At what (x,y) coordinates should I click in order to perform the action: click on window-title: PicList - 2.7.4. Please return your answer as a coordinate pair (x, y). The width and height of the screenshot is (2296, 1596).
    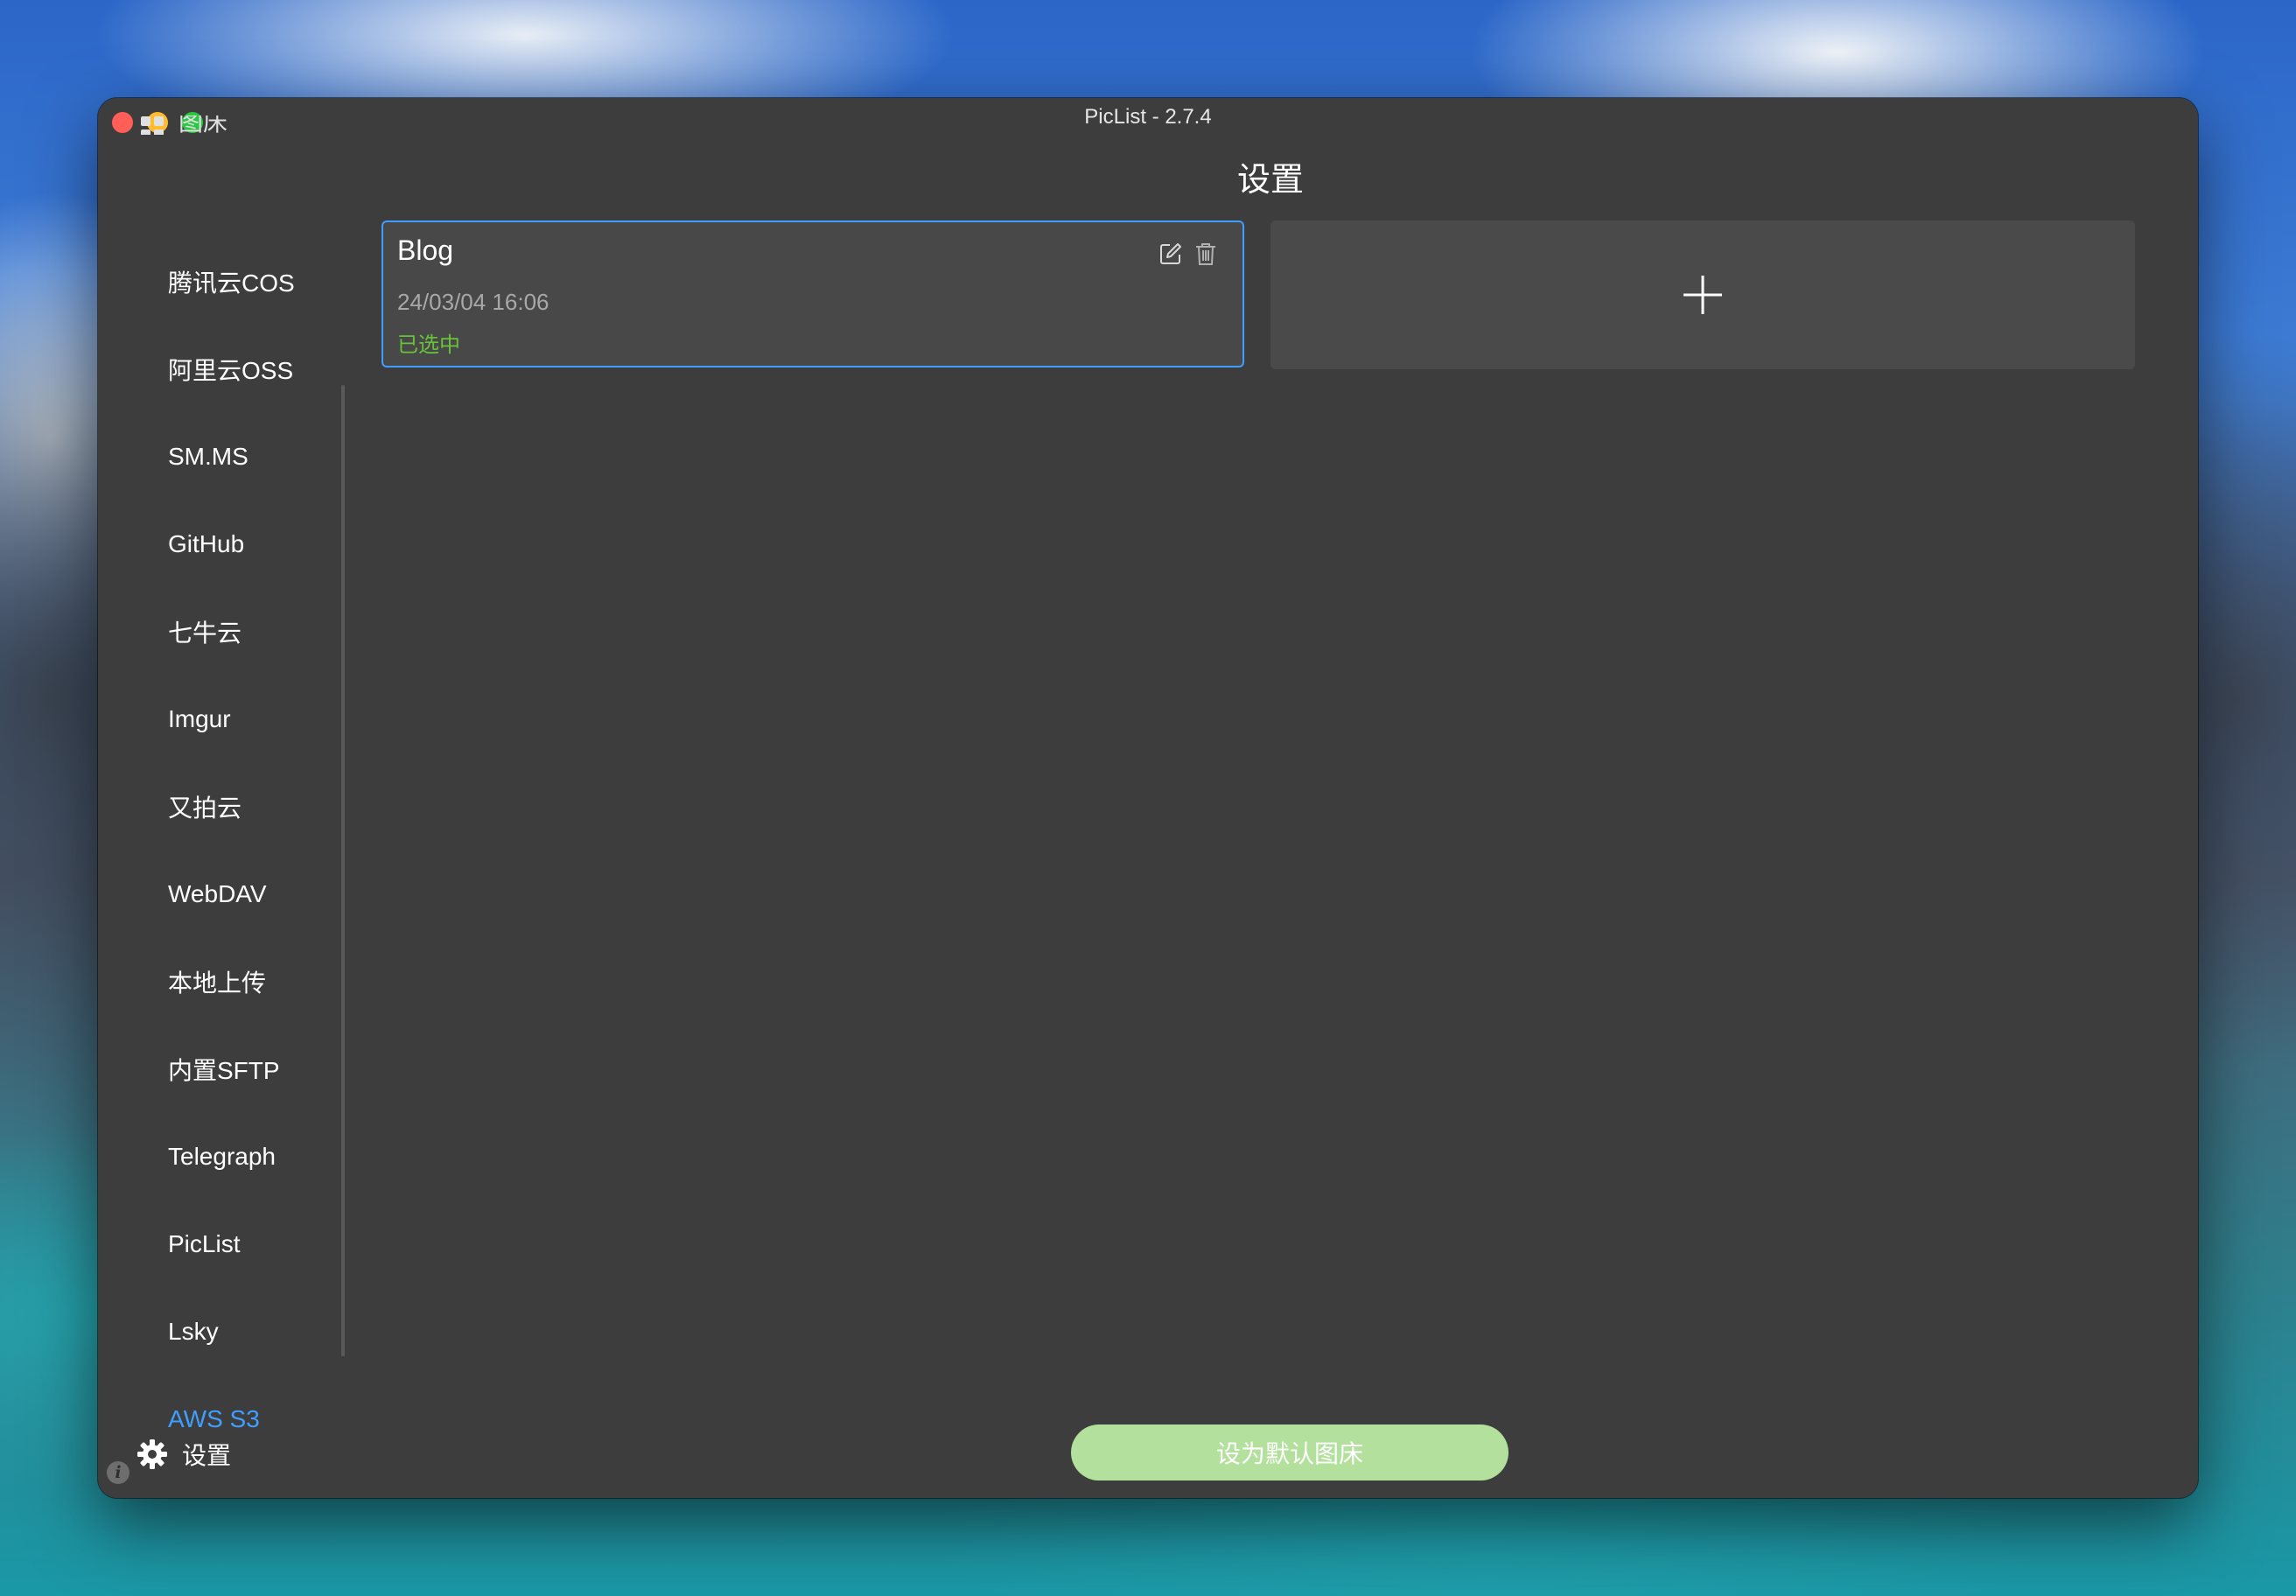
    Looking at the image, I should click on (1148, 117).